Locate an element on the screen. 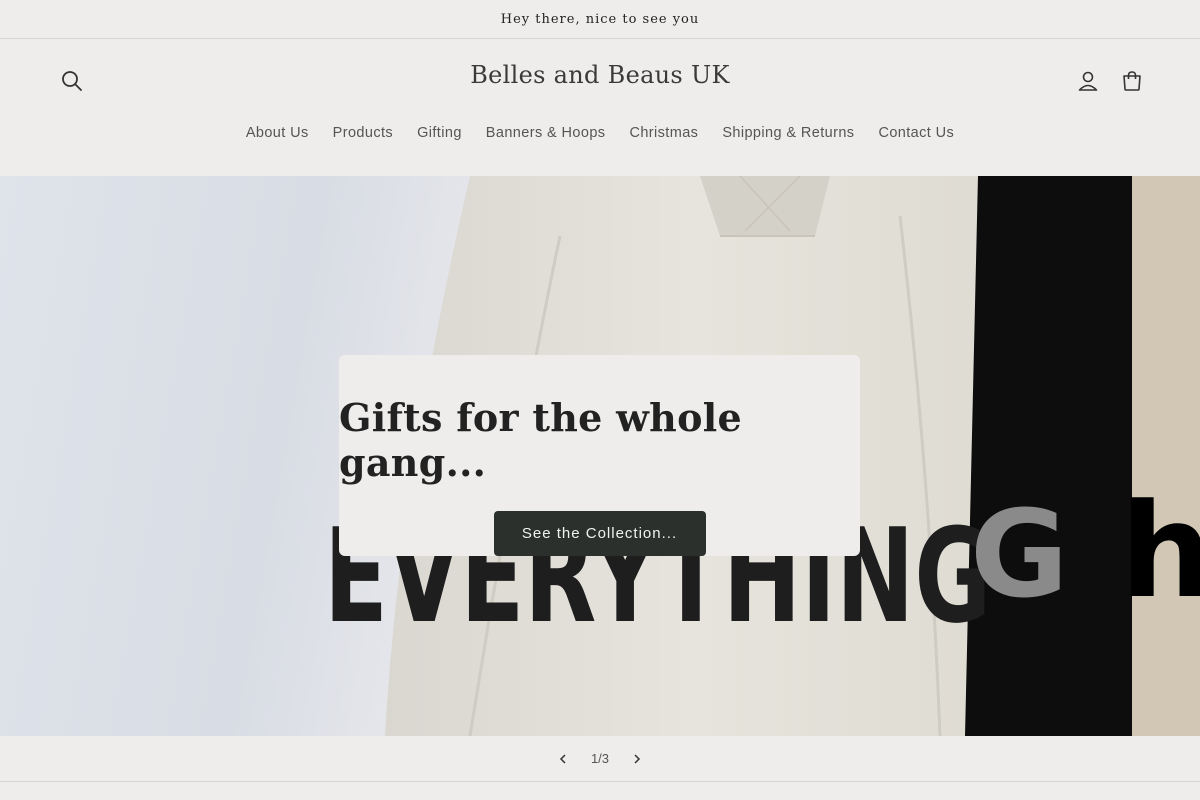 This screenshot has height=800, width=1200. nav-item-gifting: Gifting is located at coordinates (439, 133).